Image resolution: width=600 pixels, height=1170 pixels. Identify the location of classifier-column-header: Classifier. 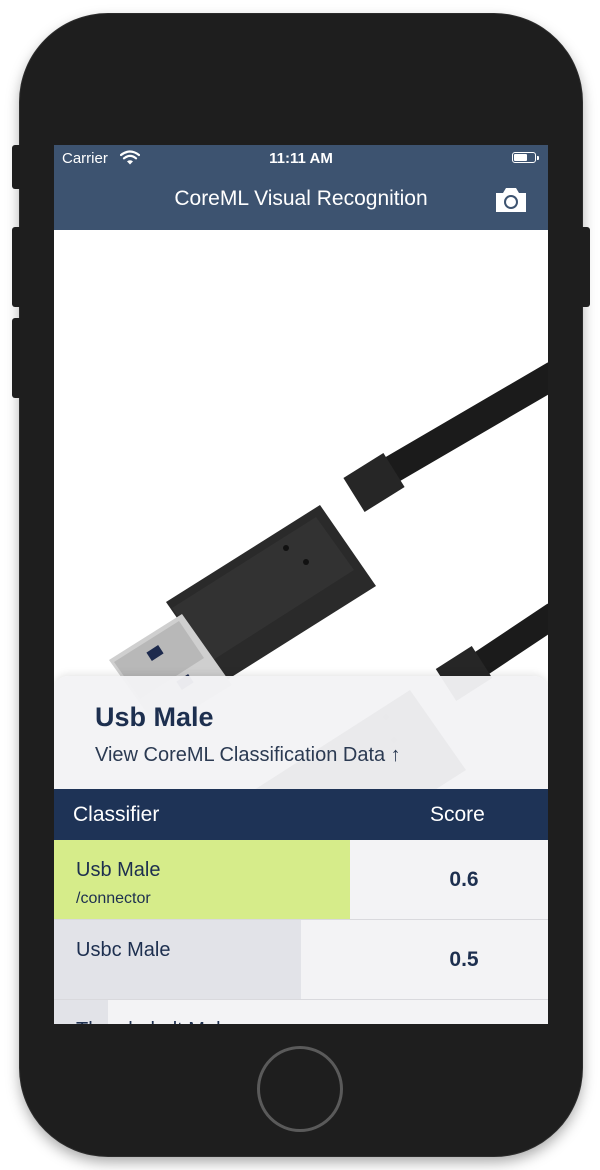
(116, 814).